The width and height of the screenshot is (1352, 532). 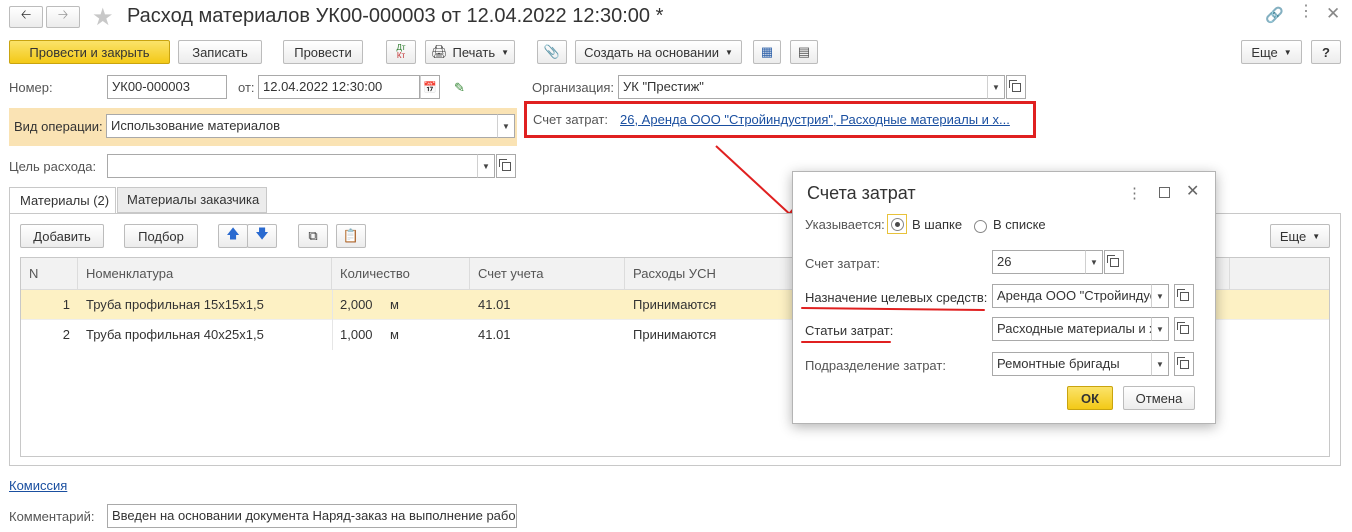 I want to click on link-icon: 🔗, so click(x=1274, y=15).